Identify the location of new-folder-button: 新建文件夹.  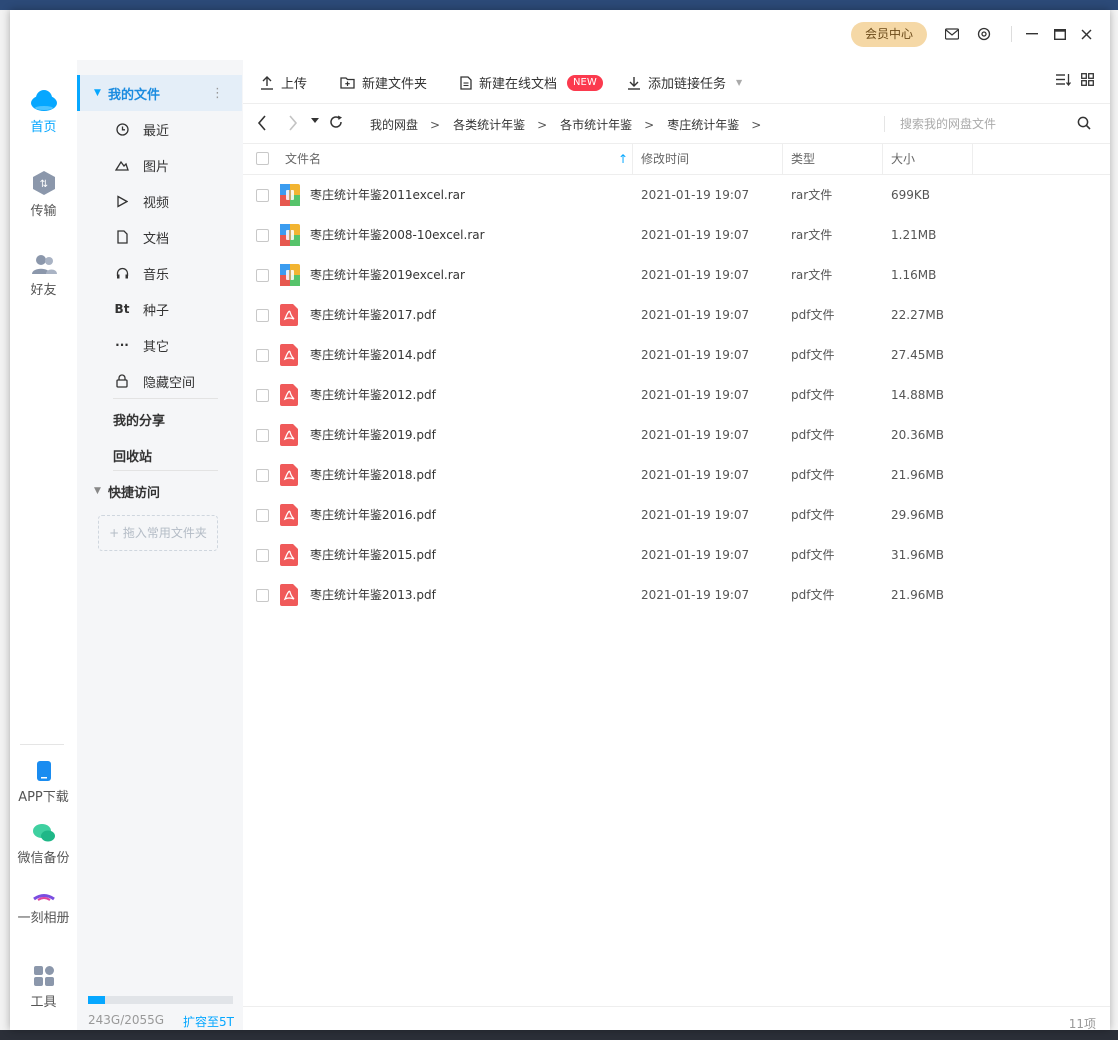
(383, 82).